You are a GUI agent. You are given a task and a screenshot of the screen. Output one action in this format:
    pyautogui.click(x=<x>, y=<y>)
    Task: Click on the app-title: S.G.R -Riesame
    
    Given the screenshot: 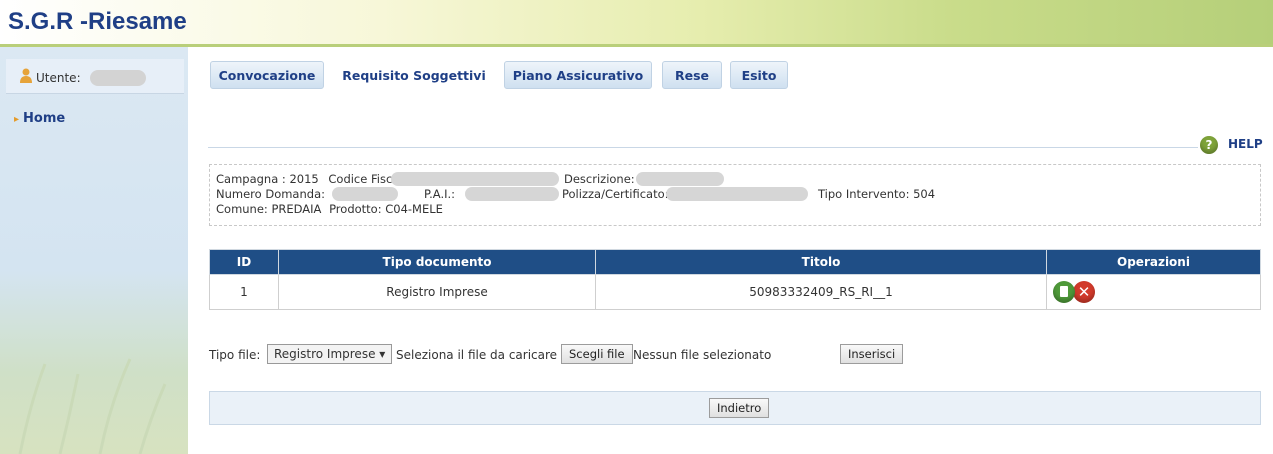 What is the action you would take?
    pyautogui.click(x=97, y=21)
    